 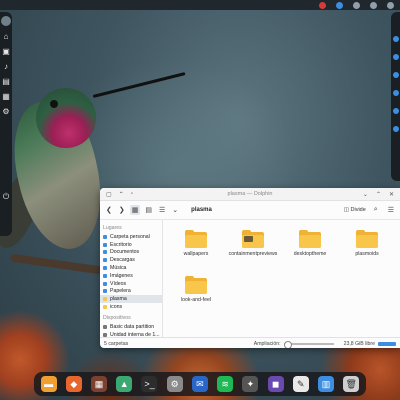 What do you see at coordinates (373, 5) in the screenshot?
I see `location-icon` at bounding box center [373, 5].